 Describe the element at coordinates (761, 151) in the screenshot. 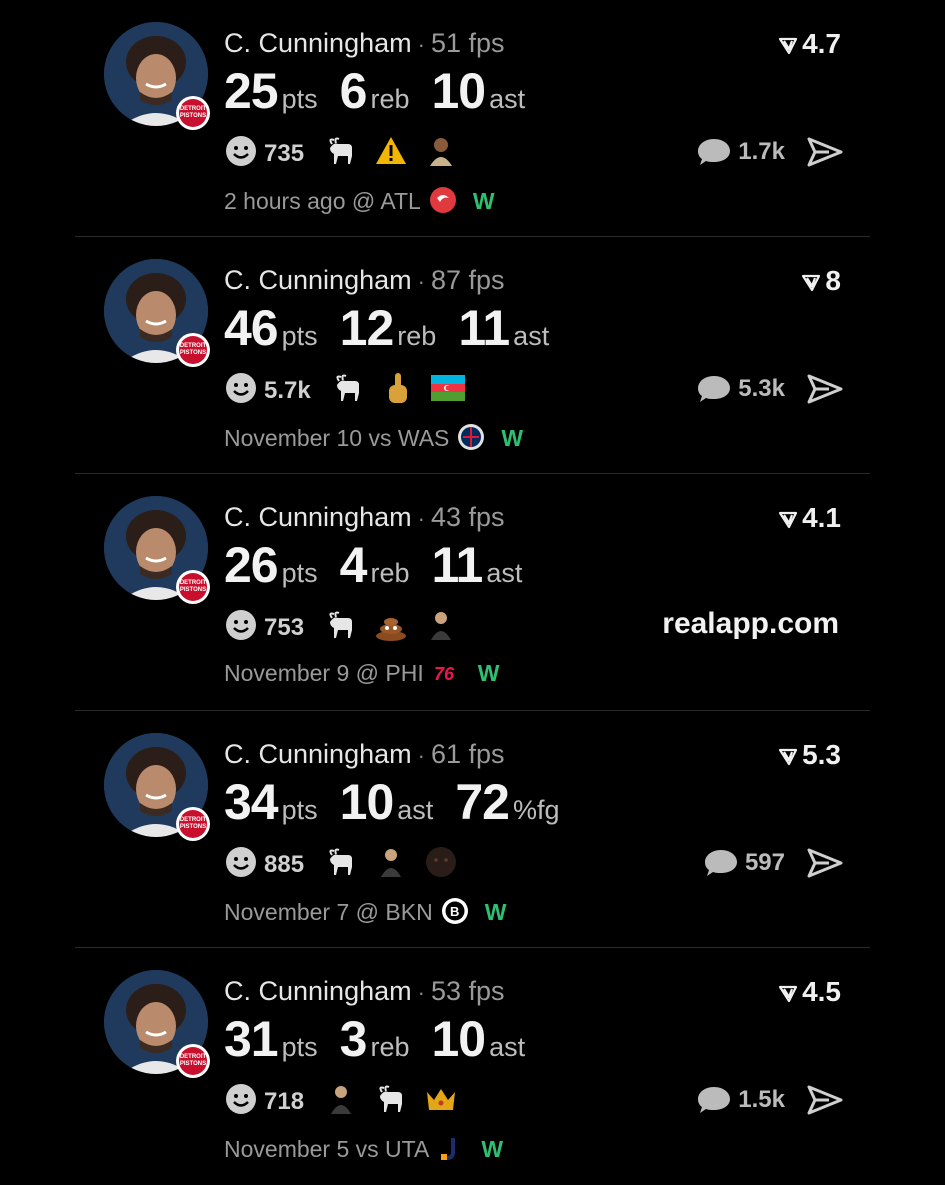

I see `comment-count: 1.7k` at that location.